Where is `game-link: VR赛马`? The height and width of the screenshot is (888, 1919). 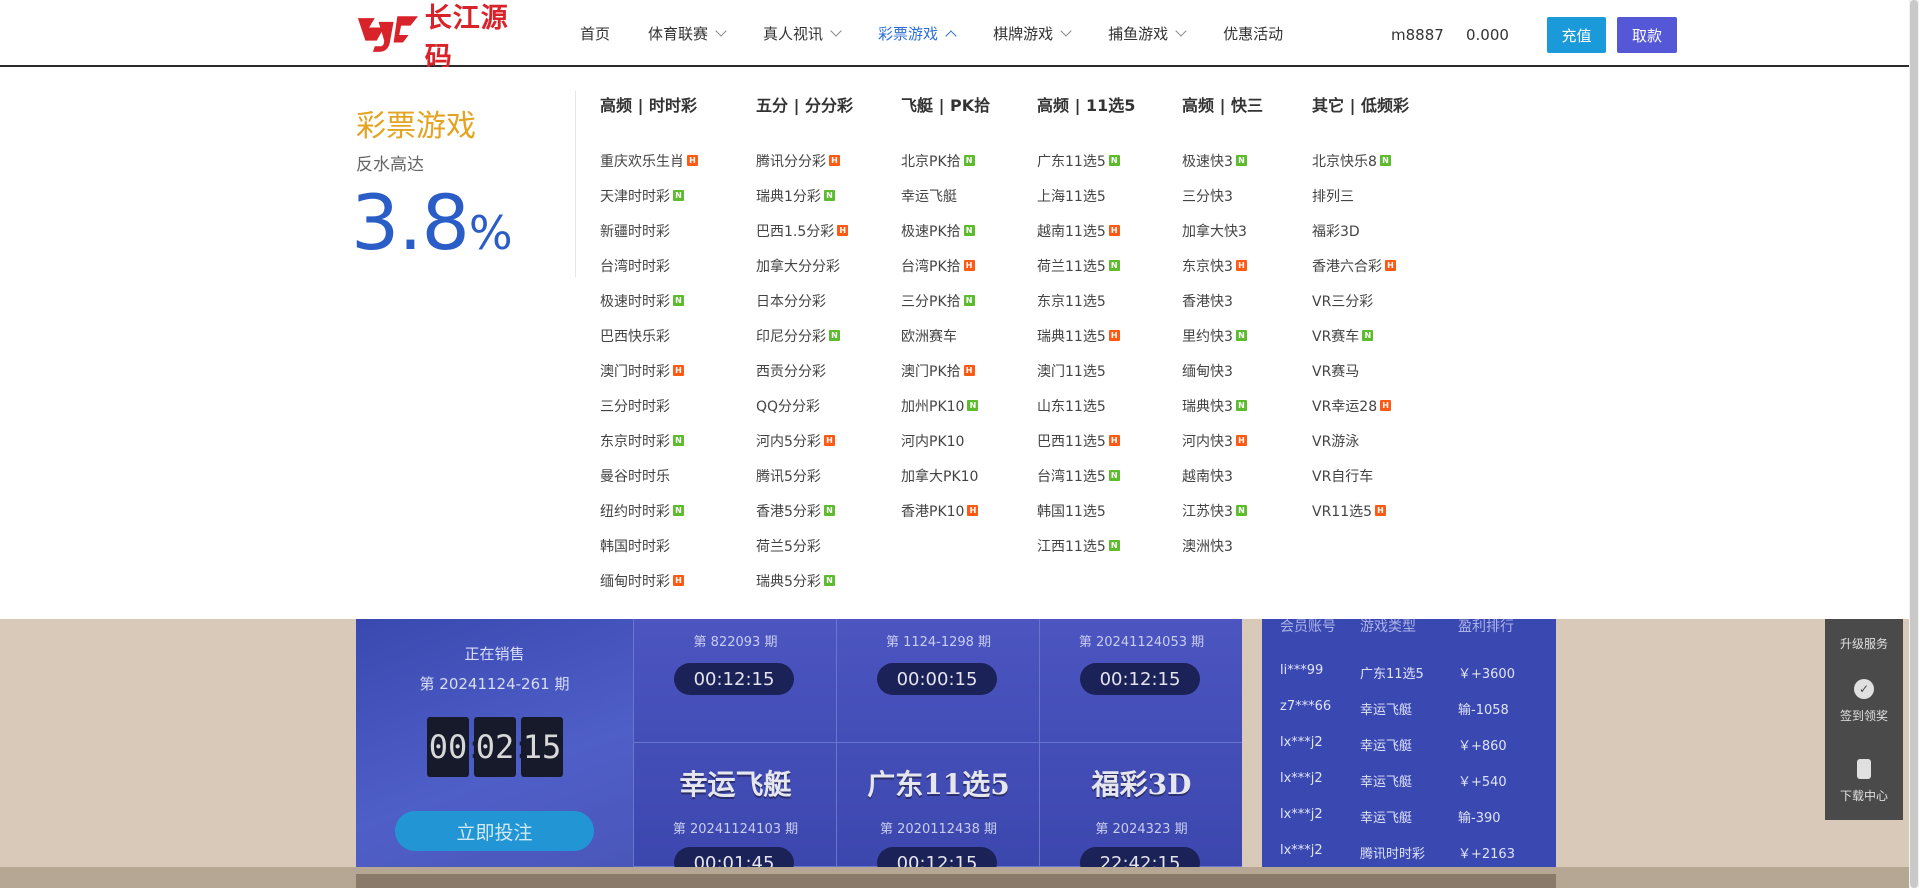 game-link: VR赛马 is located at coordinates (1360, 370).